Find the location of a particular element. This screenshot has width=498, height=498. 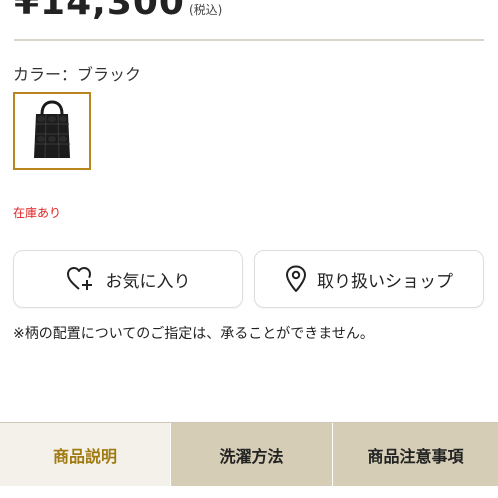

color-swatch-black is located at coordinates (52, 131).